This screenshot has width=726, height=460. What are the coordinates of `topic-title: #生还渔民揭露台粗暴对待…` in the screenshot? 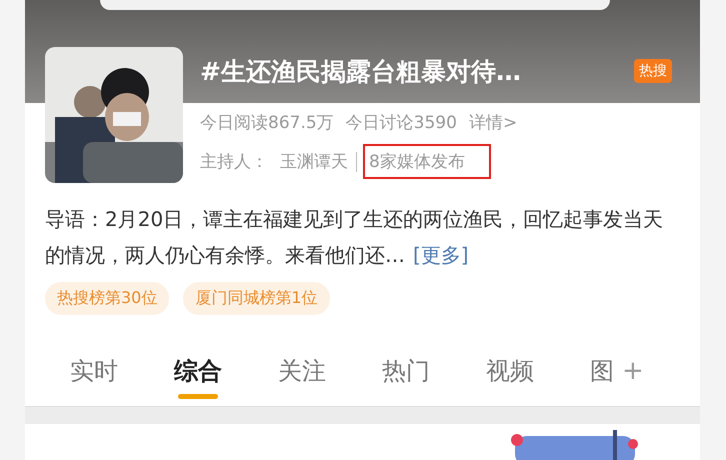 It's located at (360, 72).